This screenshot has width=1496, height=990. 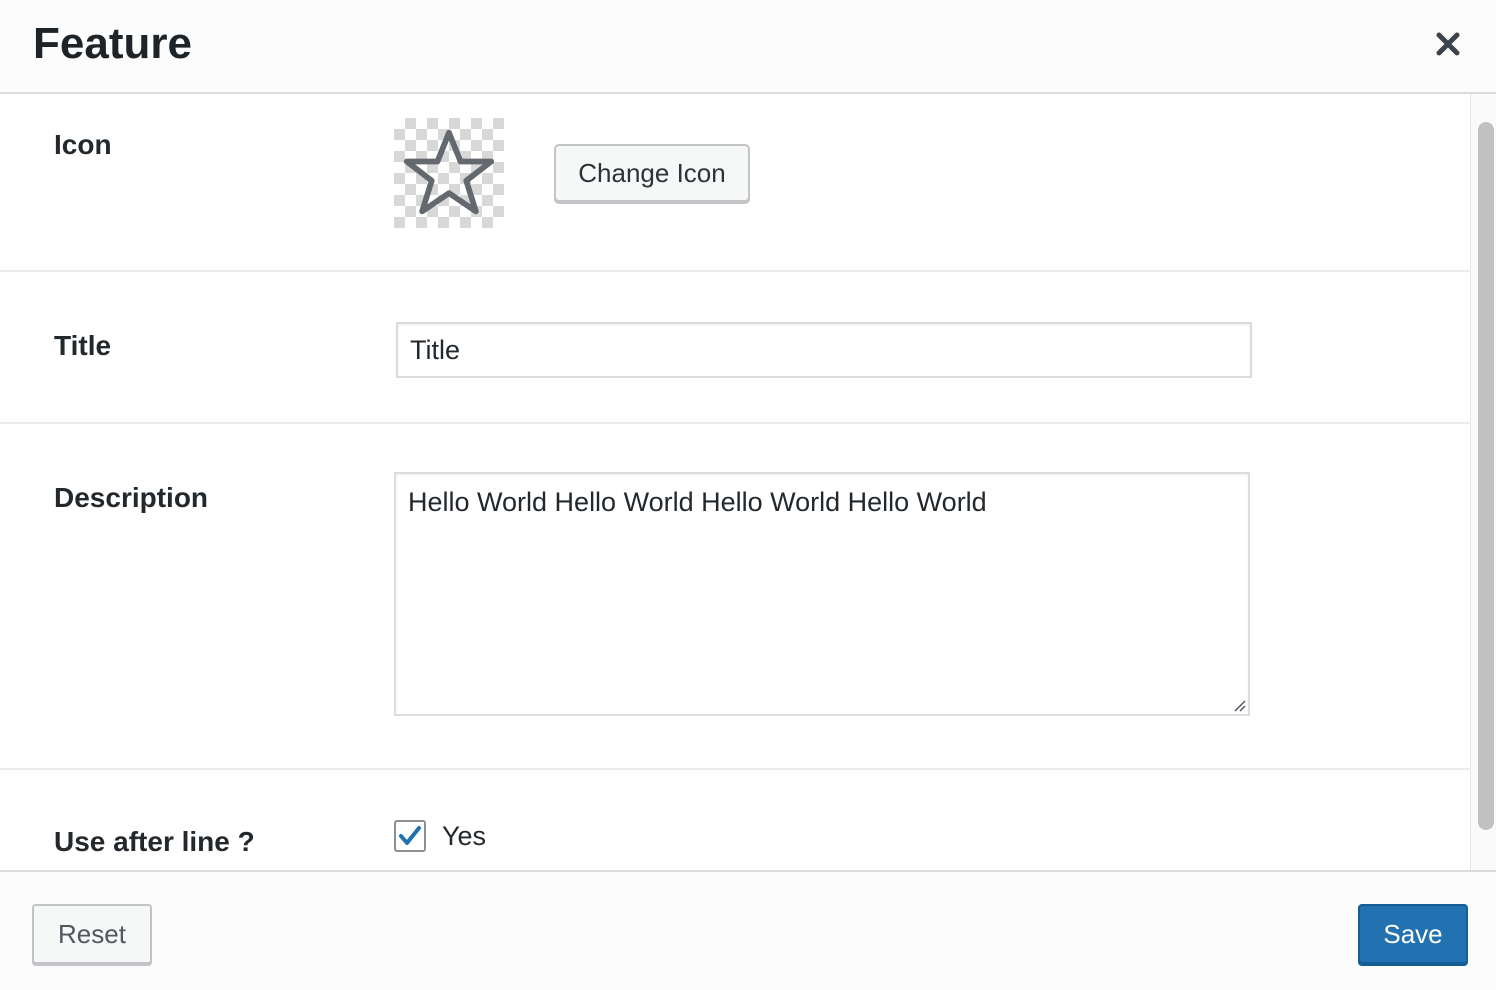 I want to click on modal-footer: Reset Save, so click(x=748, y=930).